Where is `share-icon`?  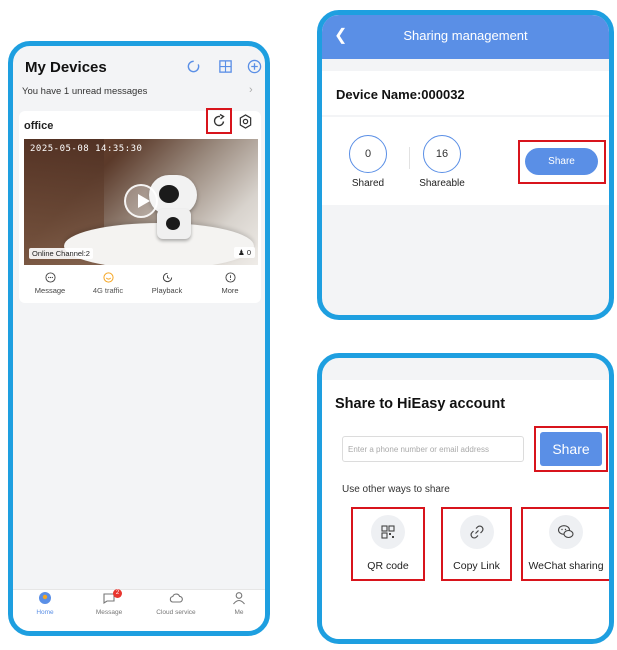 share-icon is located at coordinates (219, 121).